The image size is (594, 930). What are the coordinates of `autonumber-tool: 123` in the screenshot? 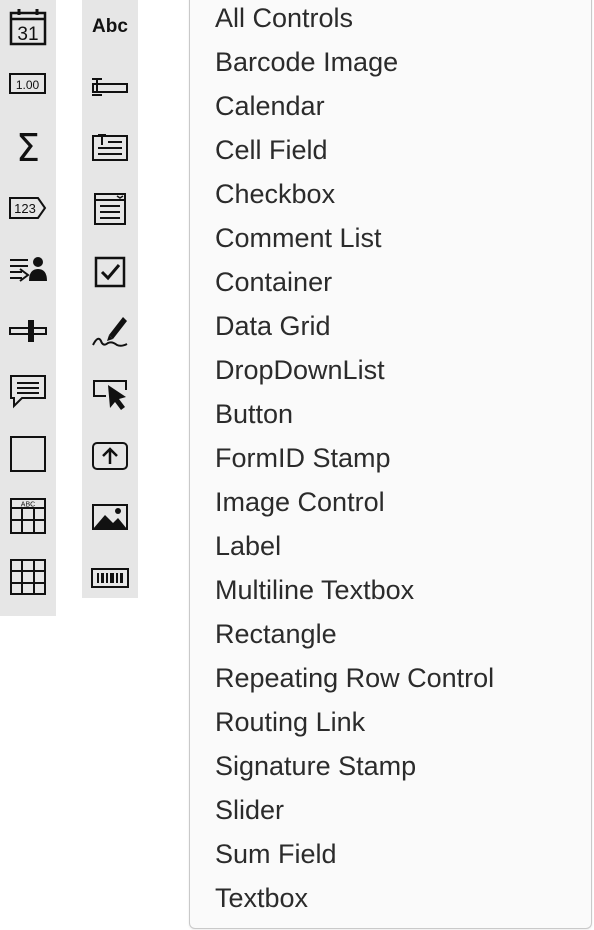 It's located at (28, 208).